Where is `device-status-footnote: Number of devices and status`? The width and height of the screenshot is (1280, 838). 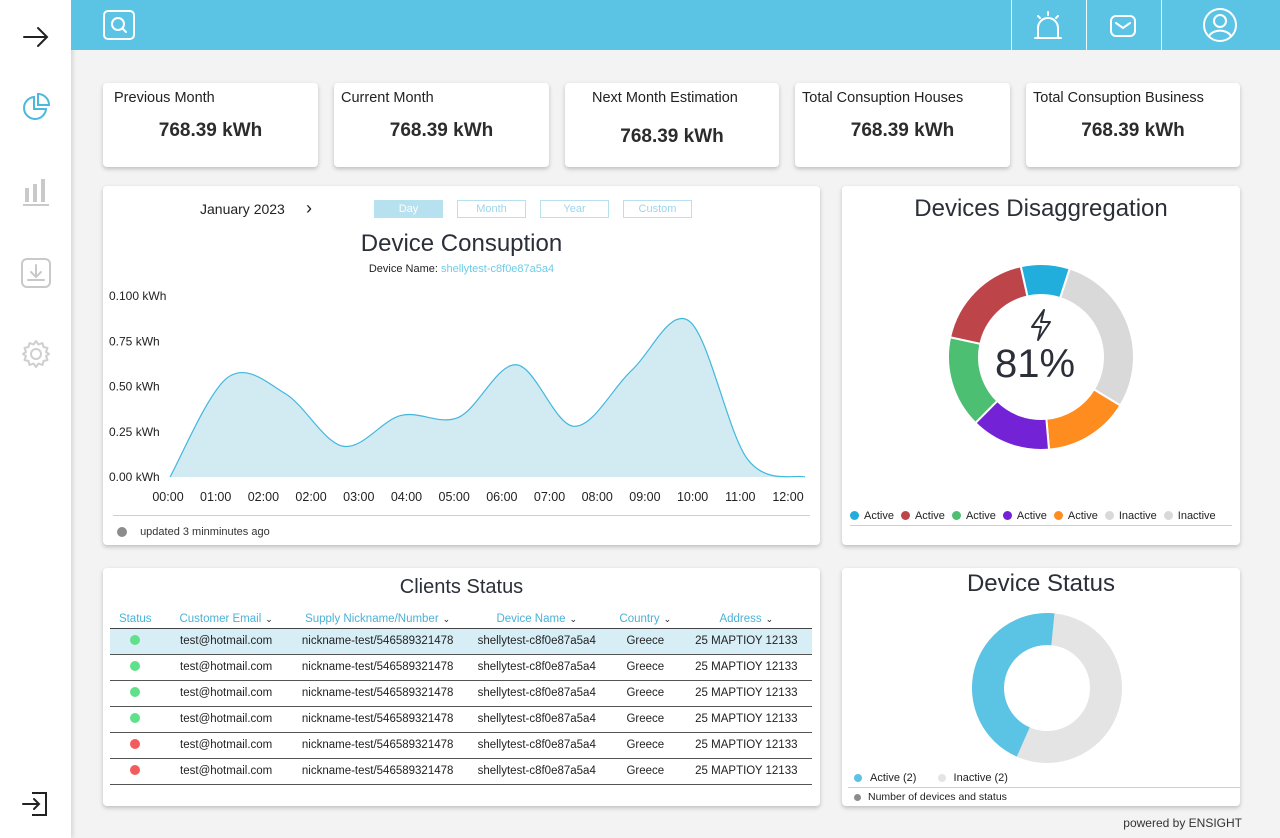 device-status-footnote: Number of devices and status is located at coordinates (937, 797).